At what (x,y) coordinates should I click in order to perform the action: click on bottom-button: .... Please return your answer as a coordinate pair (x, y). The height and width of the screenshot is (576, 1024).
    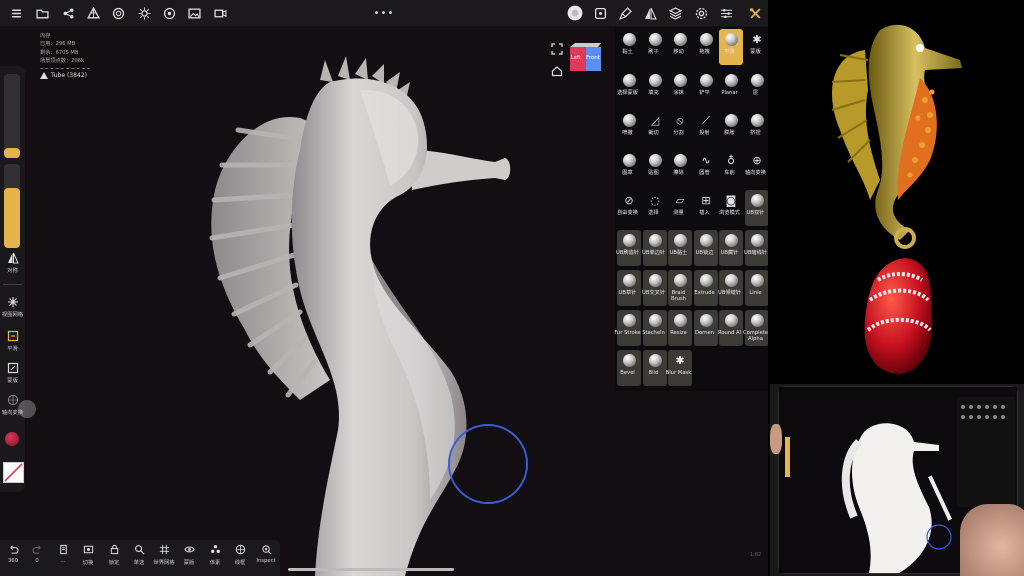
    Looking at the image, I should click on (63, 554).